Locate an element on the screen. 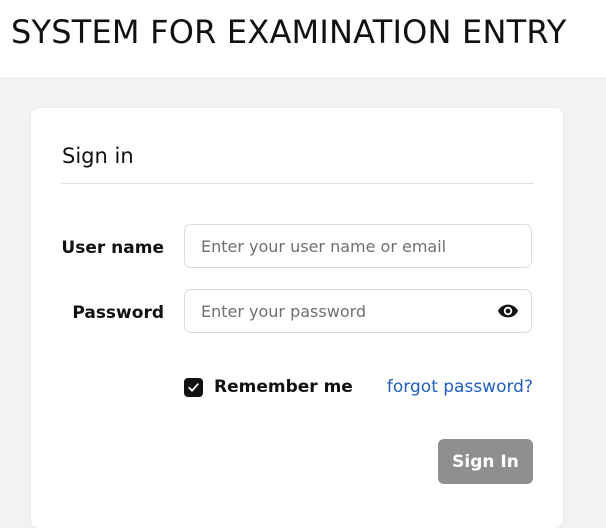 The width and height of the screenshot is (606, 528). header-bar: SYSTEM FOR EXAMINATION ENTRY is located at coordinates (303, 38).